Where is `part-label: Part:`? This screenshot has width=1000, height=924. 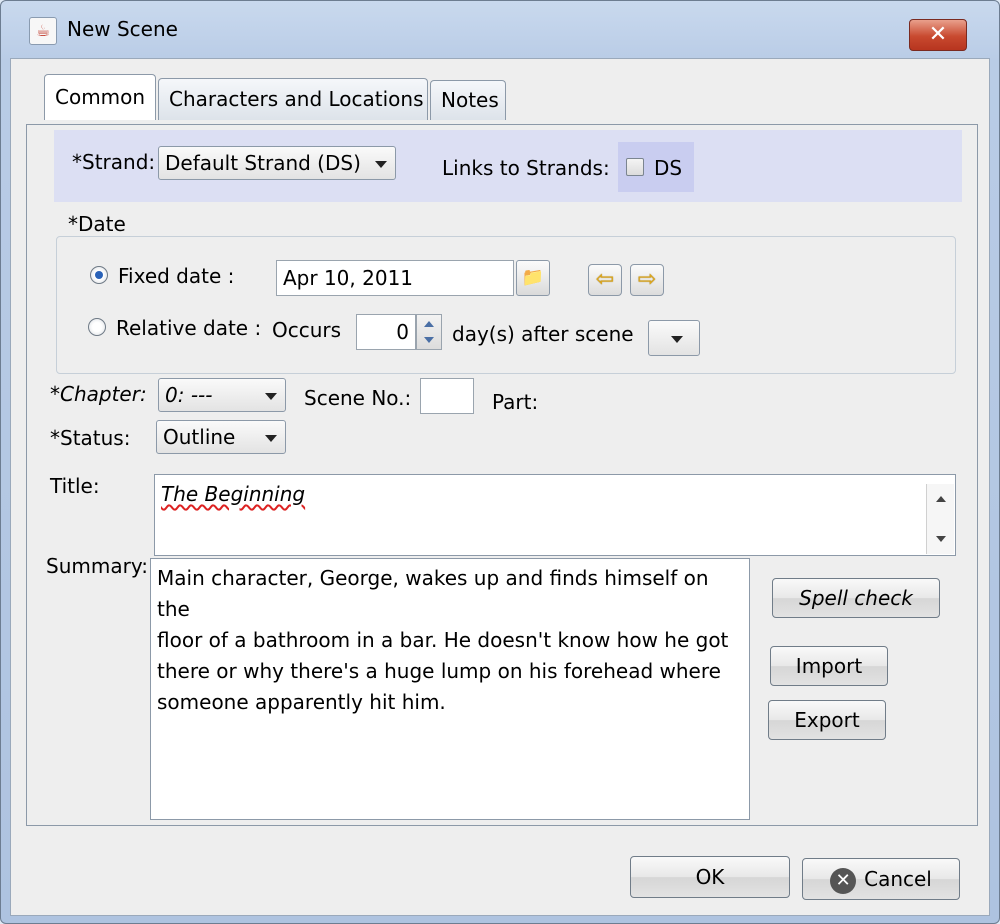 part-label: Part: is located at coordinates (515, 402).